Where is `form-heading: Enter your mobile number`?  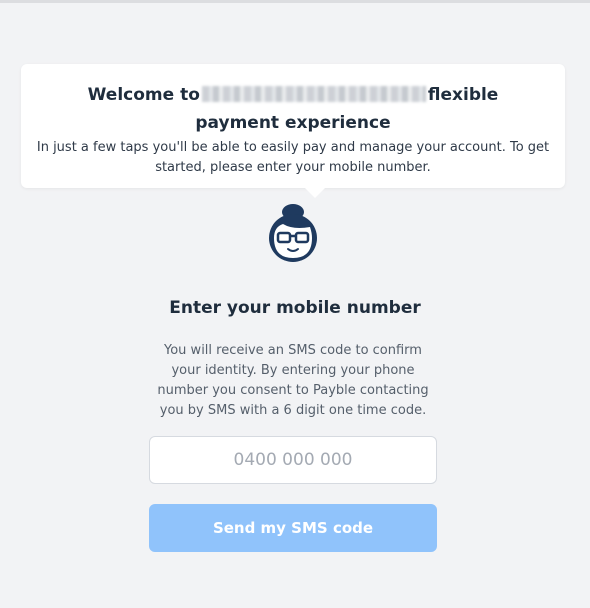
form-heading: Enter your mobile number is located at coordinates (295, 308).